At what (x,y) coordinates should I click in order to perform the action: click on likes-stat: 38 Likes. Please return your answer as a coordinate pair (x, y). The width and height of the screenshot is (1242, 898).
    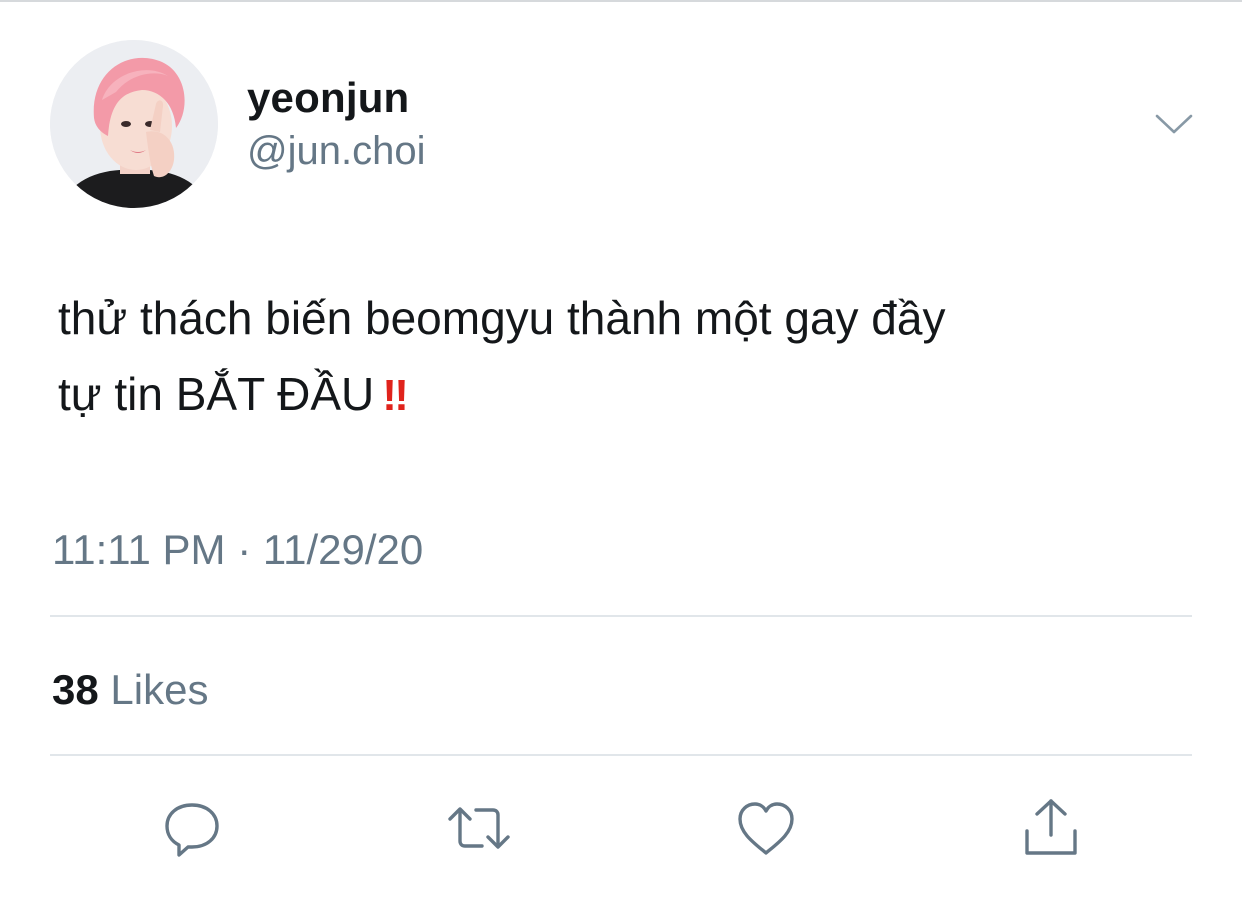
    Looking at the image, I should click on (130, 690).